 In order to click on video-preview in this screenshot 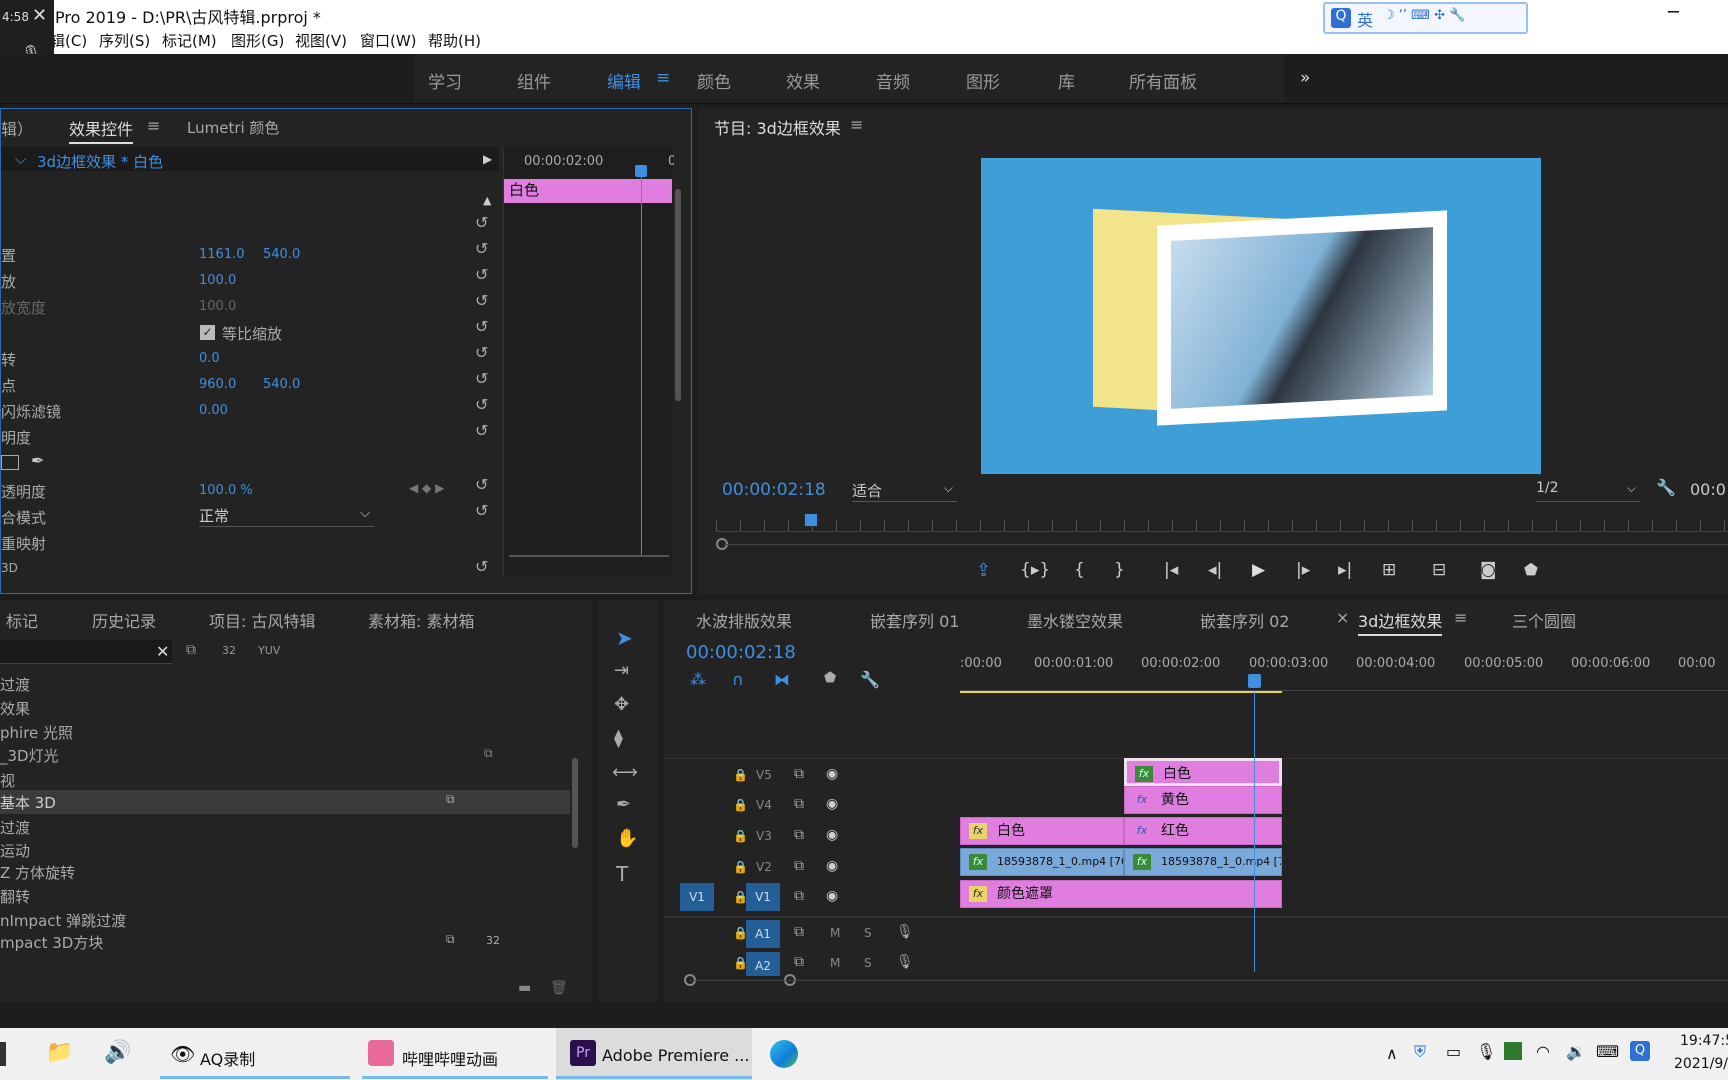, I will do `click(1261, 316)`.